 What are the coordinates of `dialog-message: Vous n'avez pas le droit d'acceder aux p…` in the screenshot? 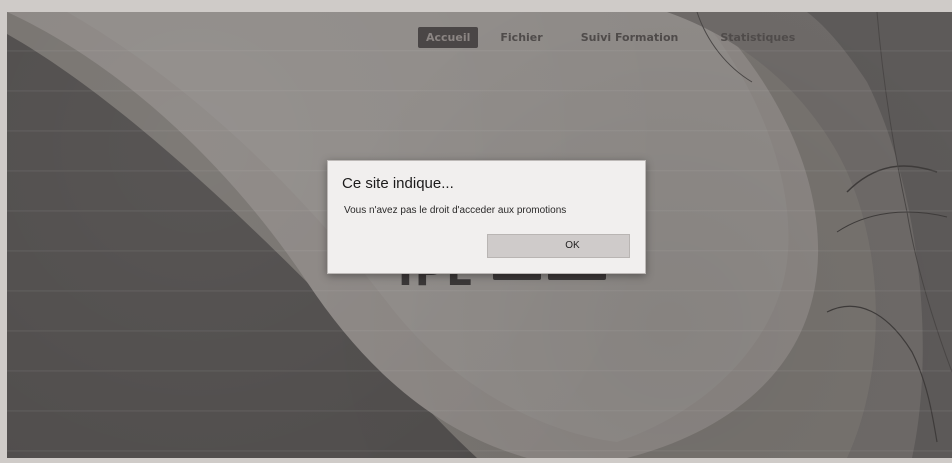 It's located at (455, 210).